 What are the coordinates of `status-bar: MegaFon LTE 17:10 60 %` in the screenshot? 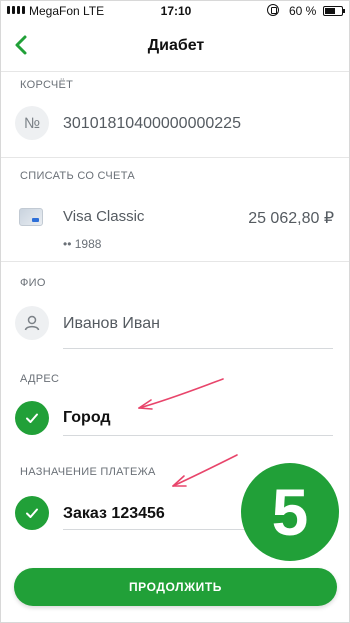 It's located at (175, 11).